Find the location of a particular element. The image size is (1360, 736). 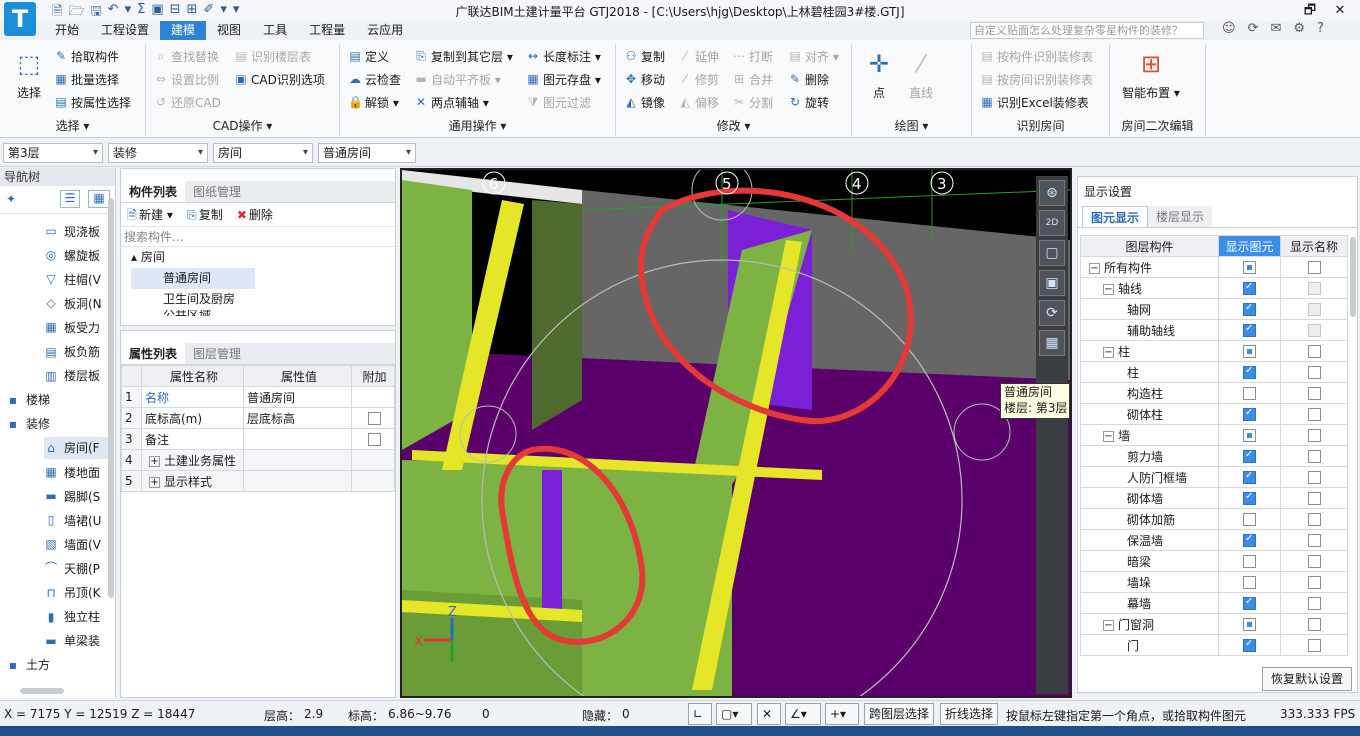

nav-item: ▯ 墙裙(U is located at coordinates (73, 520).